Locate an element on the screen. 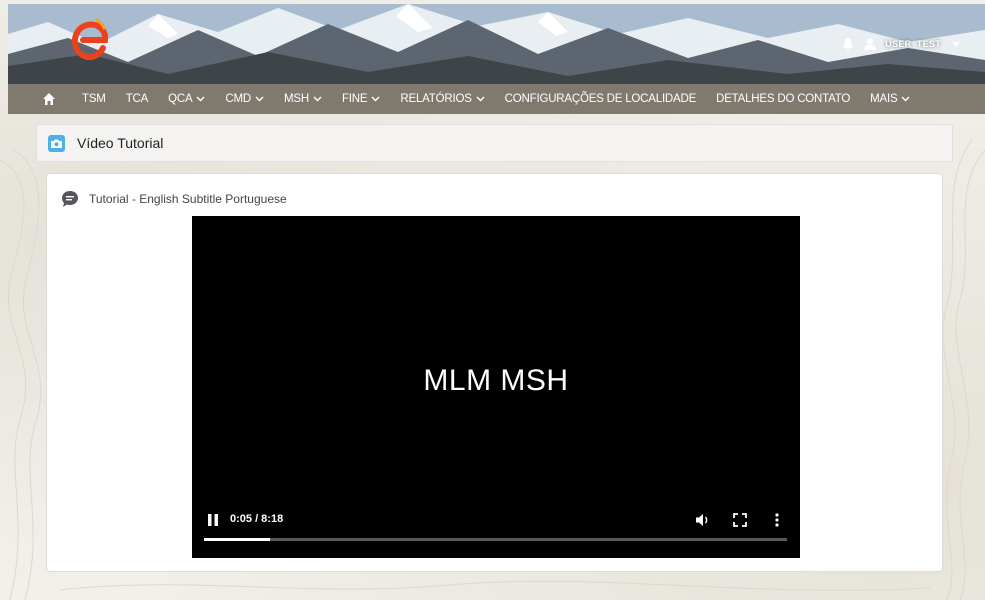 The width and height of the screenshot is (985, 600). nav-item-label: MAIS is located at coordinates (884, 99).